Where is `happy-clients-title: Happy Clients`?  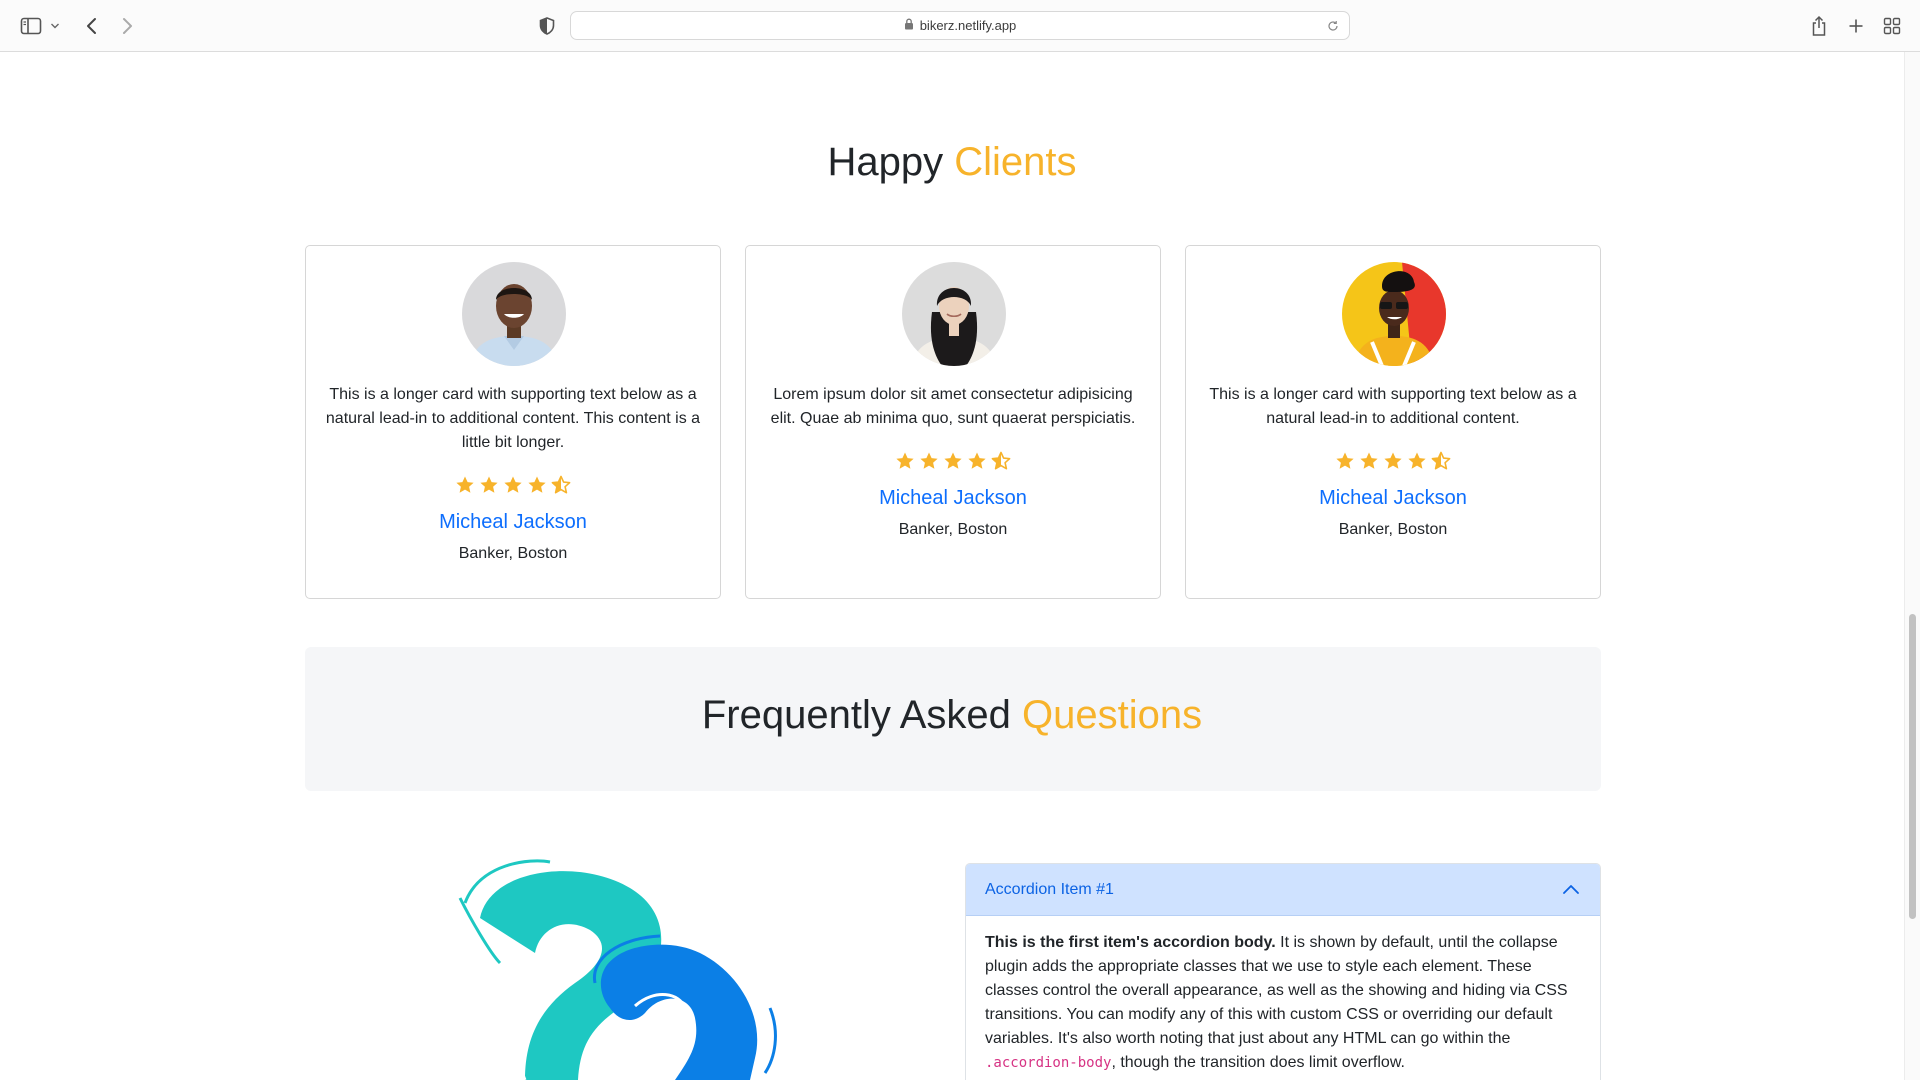
happy-clients-title: Happy Clients is located at coordinates (952, 162).